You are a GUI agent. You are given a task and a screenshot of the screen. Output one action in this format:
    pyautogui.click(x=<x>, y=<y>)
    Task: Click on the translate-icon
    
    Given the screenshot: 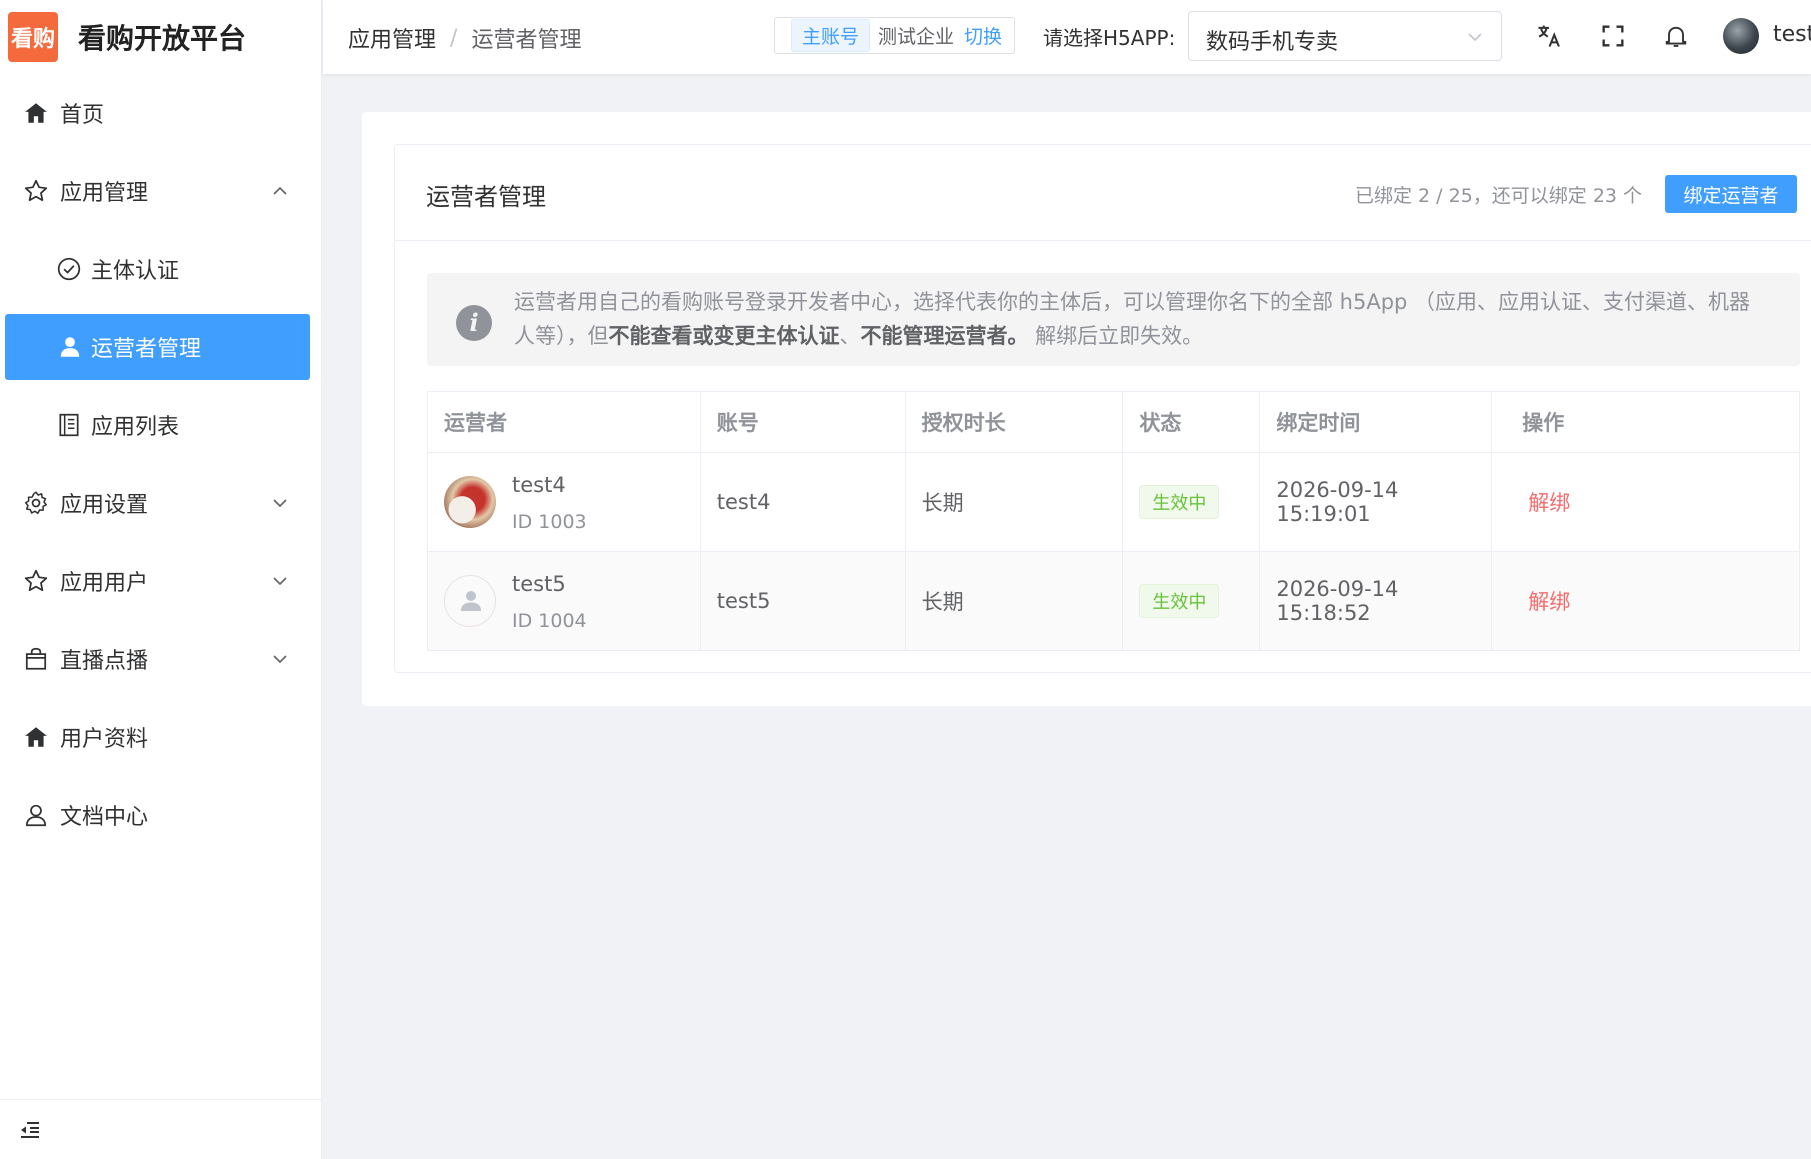 What is the action you would take?
    pyautogui.click(x=1549, y=36)
    